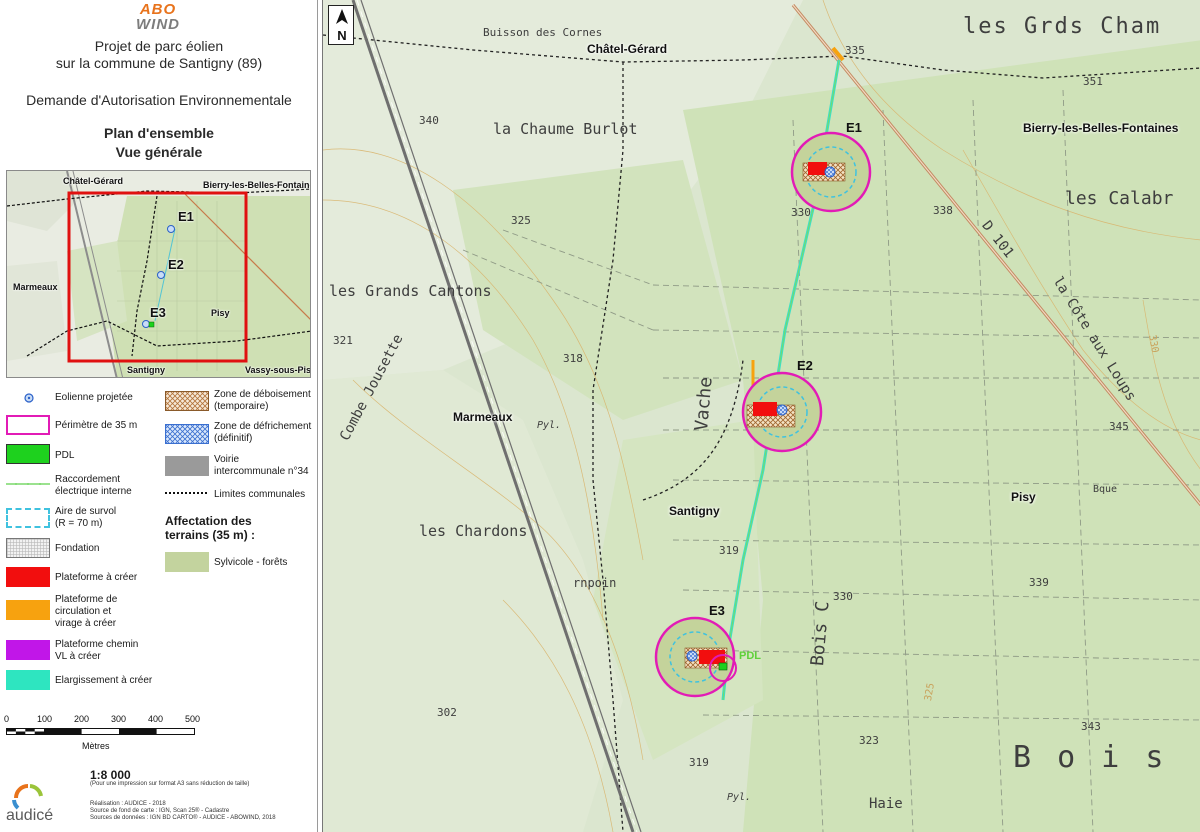 This screenshot has width=1200, height=832. Describe the element at coordinates (220, 313) in the screenshot. I see `overview-label-pisy: Pisy` at that location.